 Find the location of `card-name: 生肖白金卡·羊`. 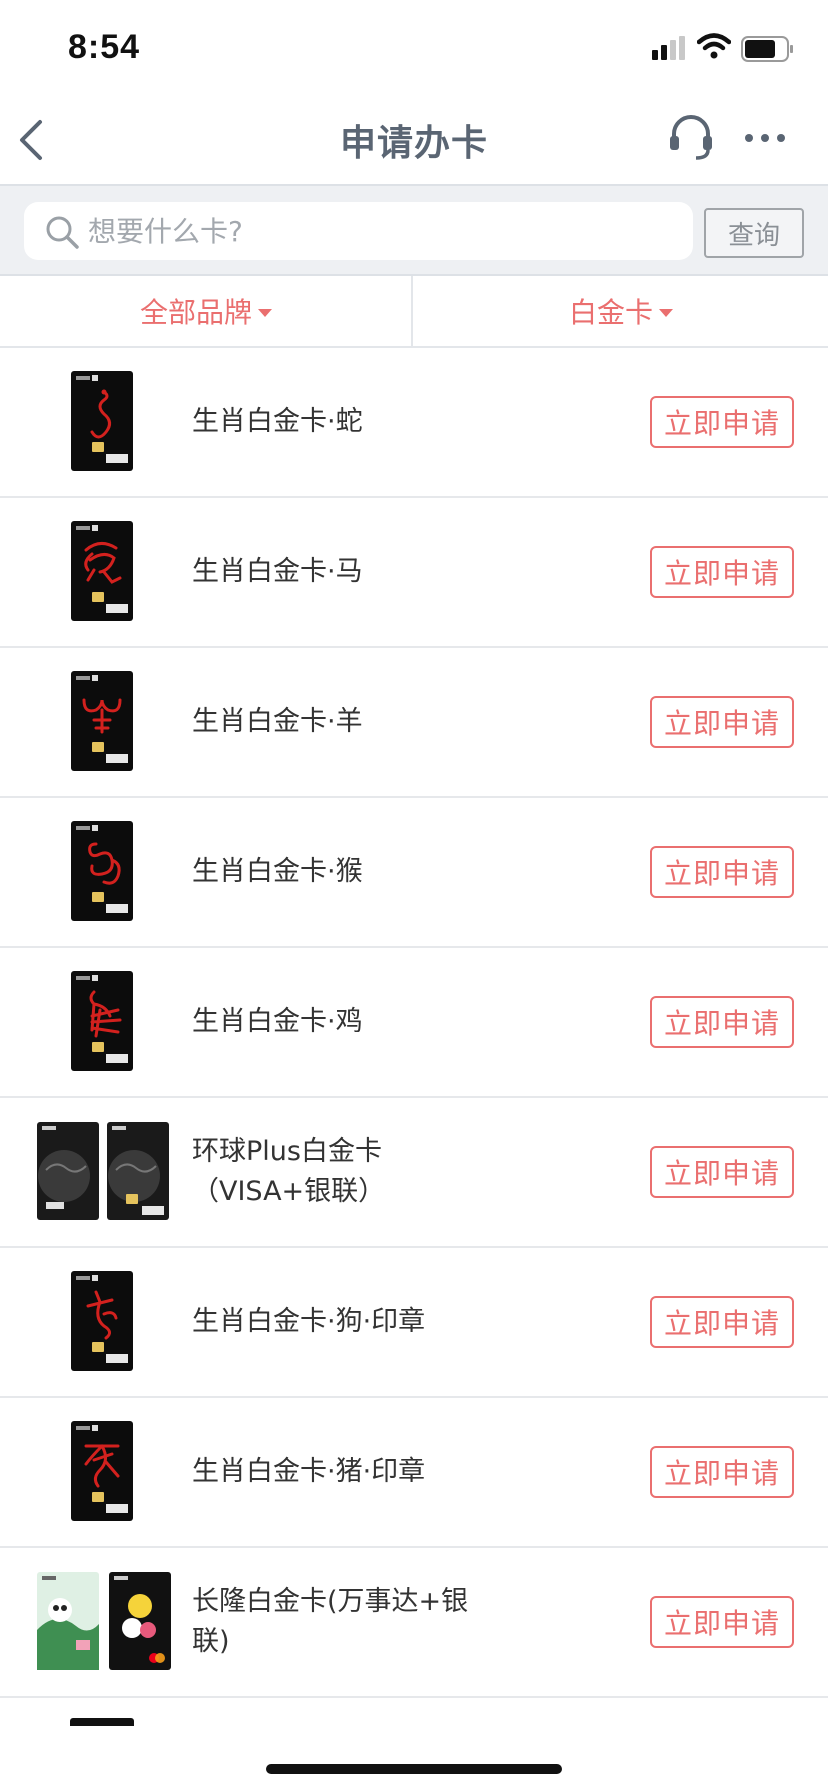

card-name: 生肖白金卡·羊 is located at coordinates (277, 721).